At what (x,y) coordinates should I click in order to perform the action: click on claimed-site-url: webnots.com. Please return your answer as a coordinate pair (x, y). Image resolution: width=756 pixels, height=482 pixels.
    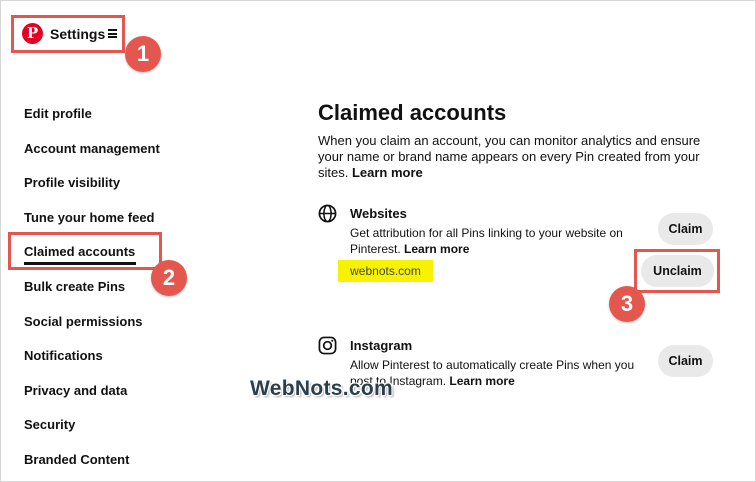
    Looking at the image, I should click on (385, 271).